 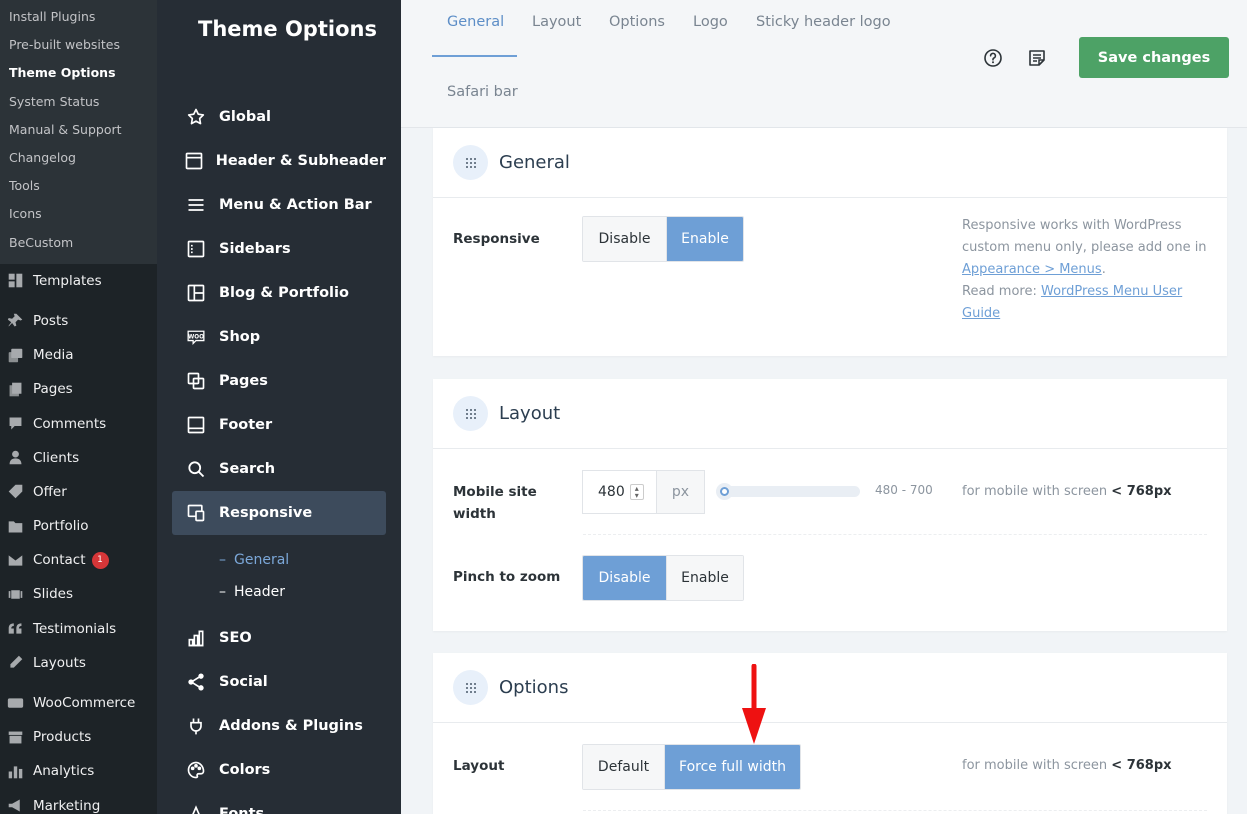 What do you see at coordinates (78, 423) in the screenshot?
I see `wp-menu-item: Comments` at bounding box center [78, 423].